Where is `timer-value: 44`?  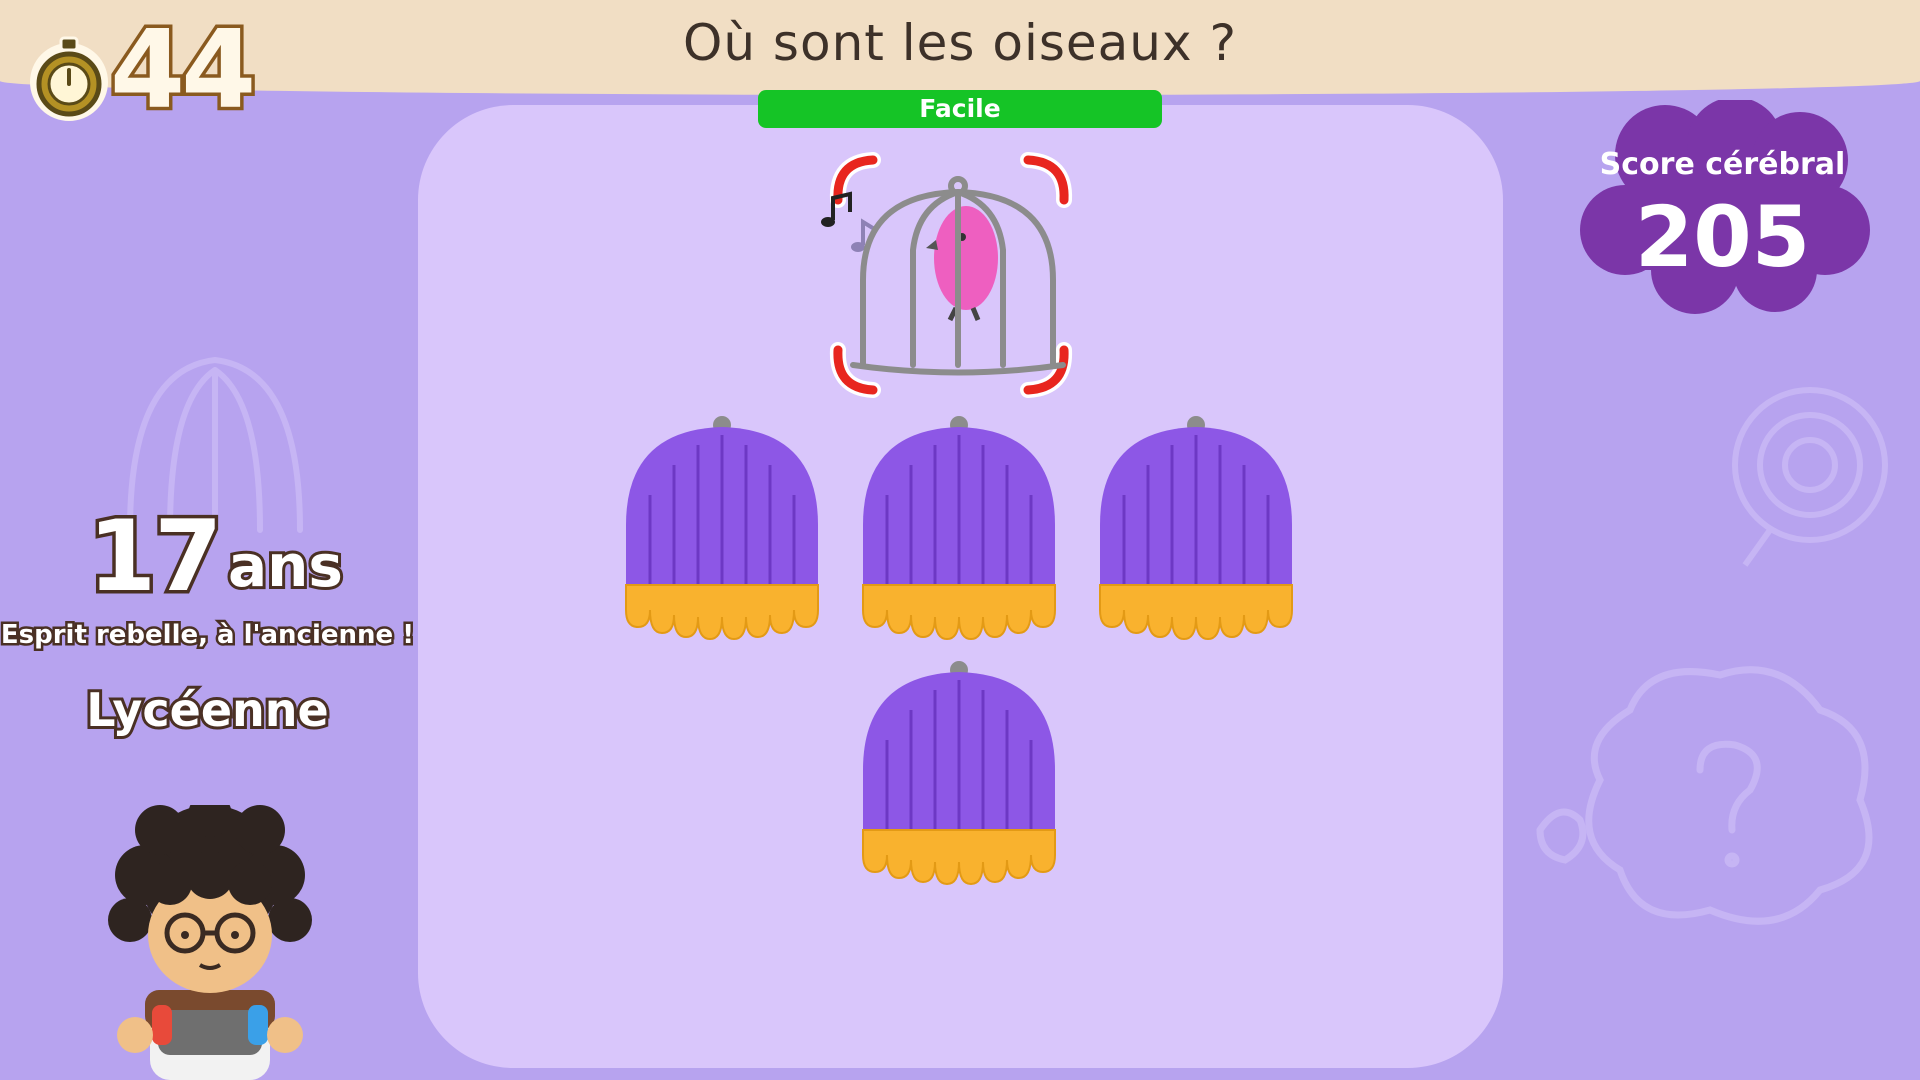 timer-value: 44 is located at coordinates (182, 71).